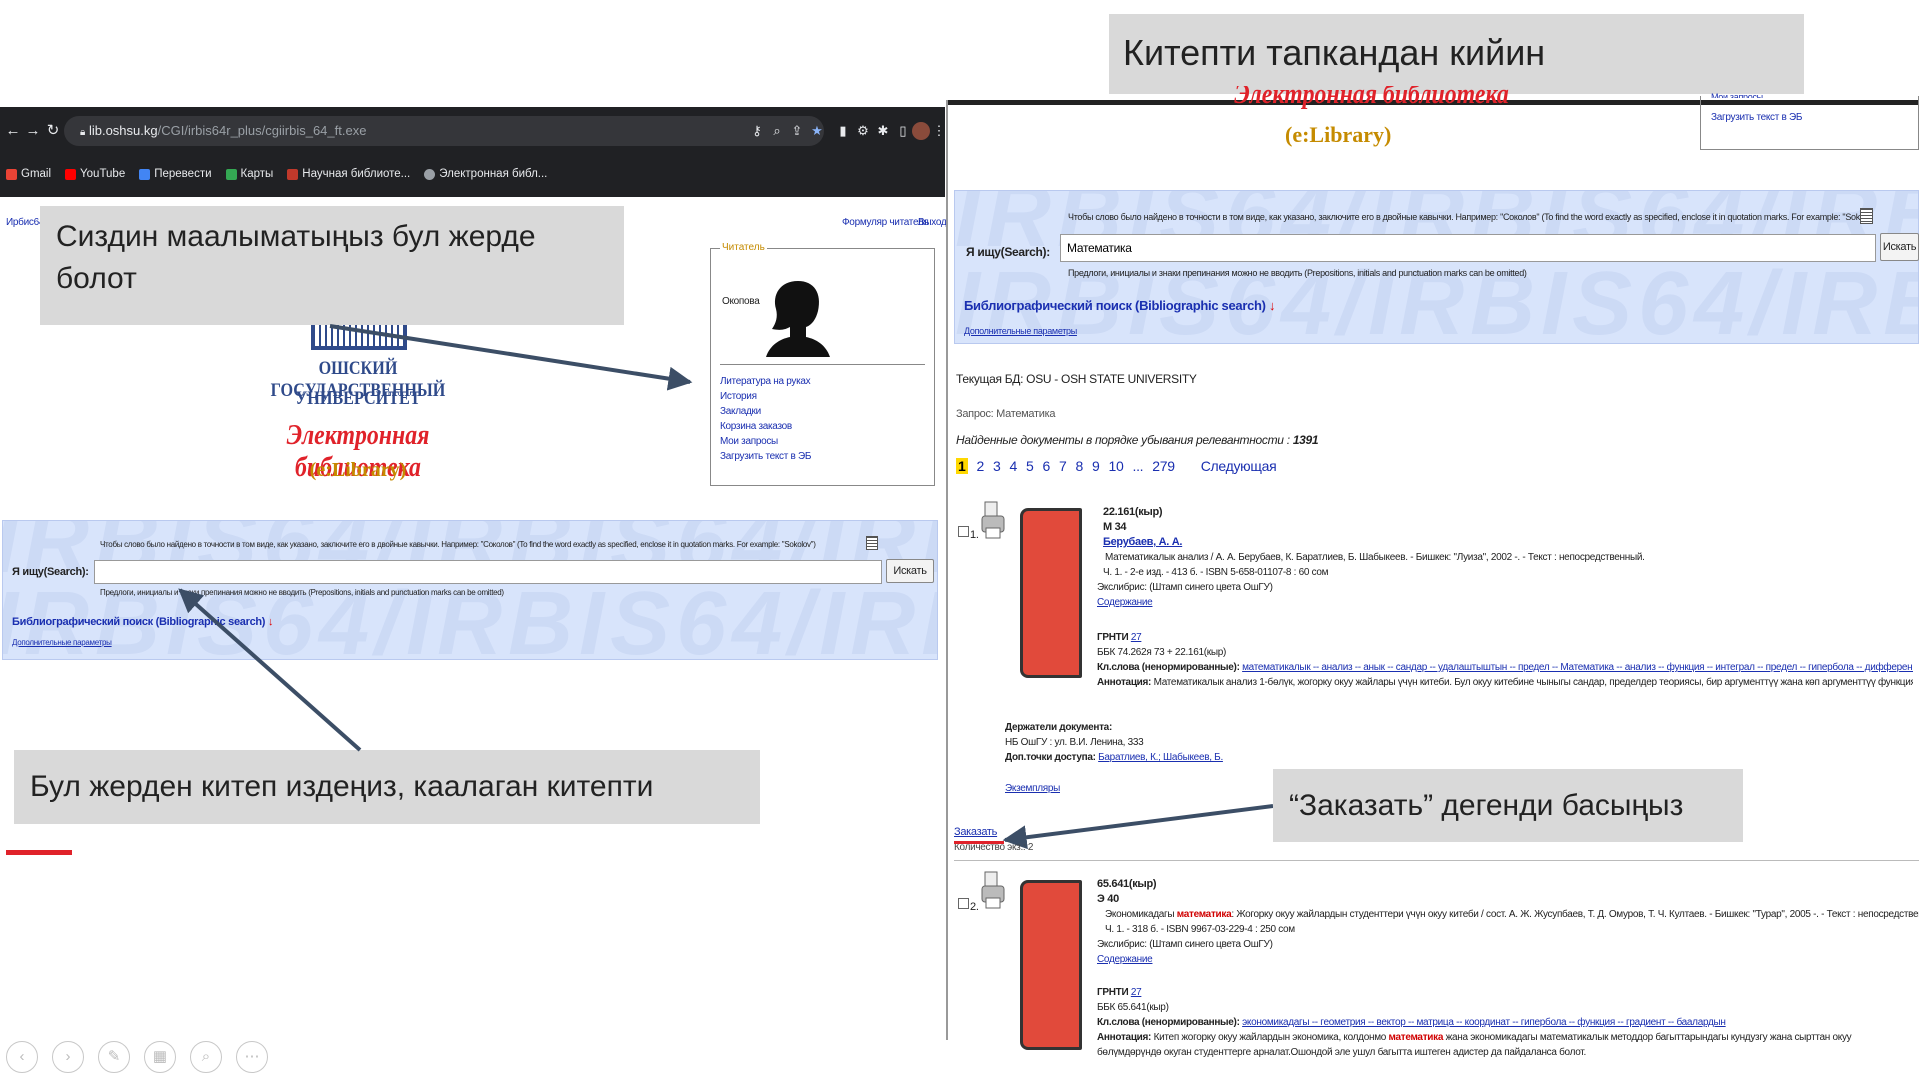 The width and height of the screenshot is (1919, 1079). Describe the element at coordinates (1096, 466) in the screenshot. I see `page-9: 9` at that location.